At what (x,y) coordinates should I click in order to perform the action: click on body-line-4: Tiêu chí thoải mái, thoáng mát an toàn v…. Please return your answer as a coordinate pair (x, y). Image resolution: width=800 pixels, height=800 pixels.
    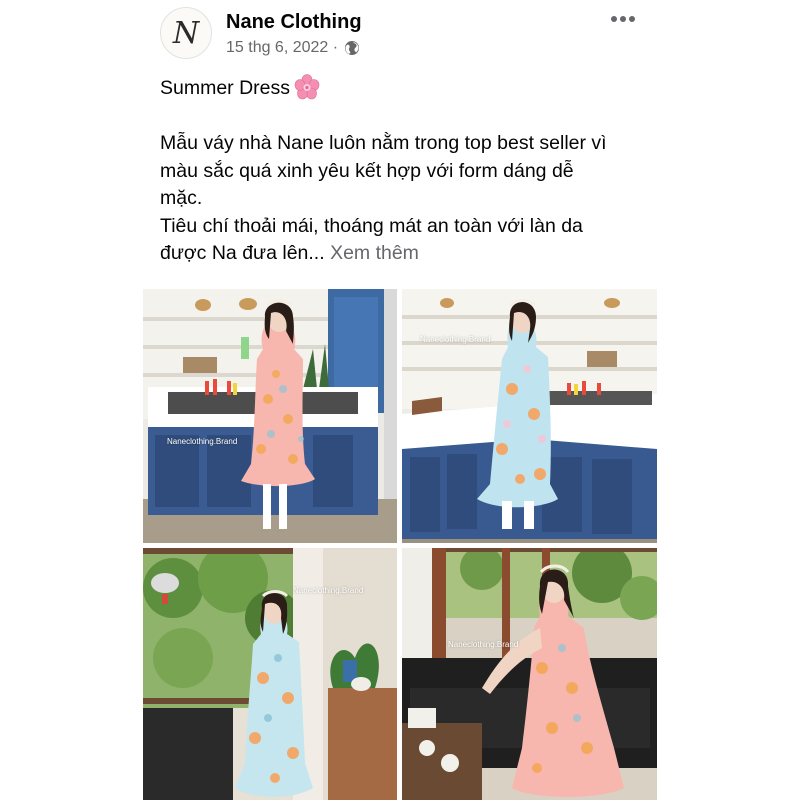
    Looking at the image, I should click on (371, 225).